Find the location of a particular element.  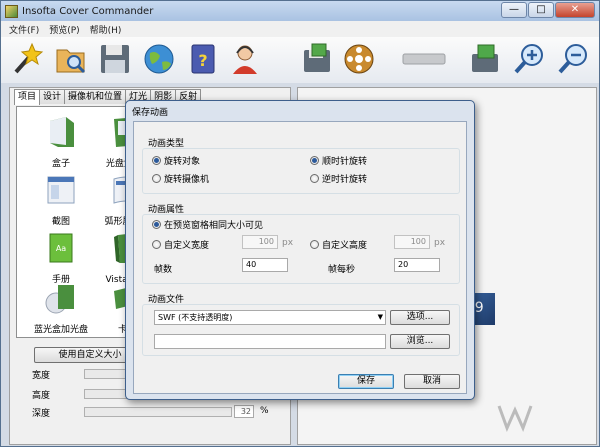

same-as-preview-radio is located at coordinates (156, 224).